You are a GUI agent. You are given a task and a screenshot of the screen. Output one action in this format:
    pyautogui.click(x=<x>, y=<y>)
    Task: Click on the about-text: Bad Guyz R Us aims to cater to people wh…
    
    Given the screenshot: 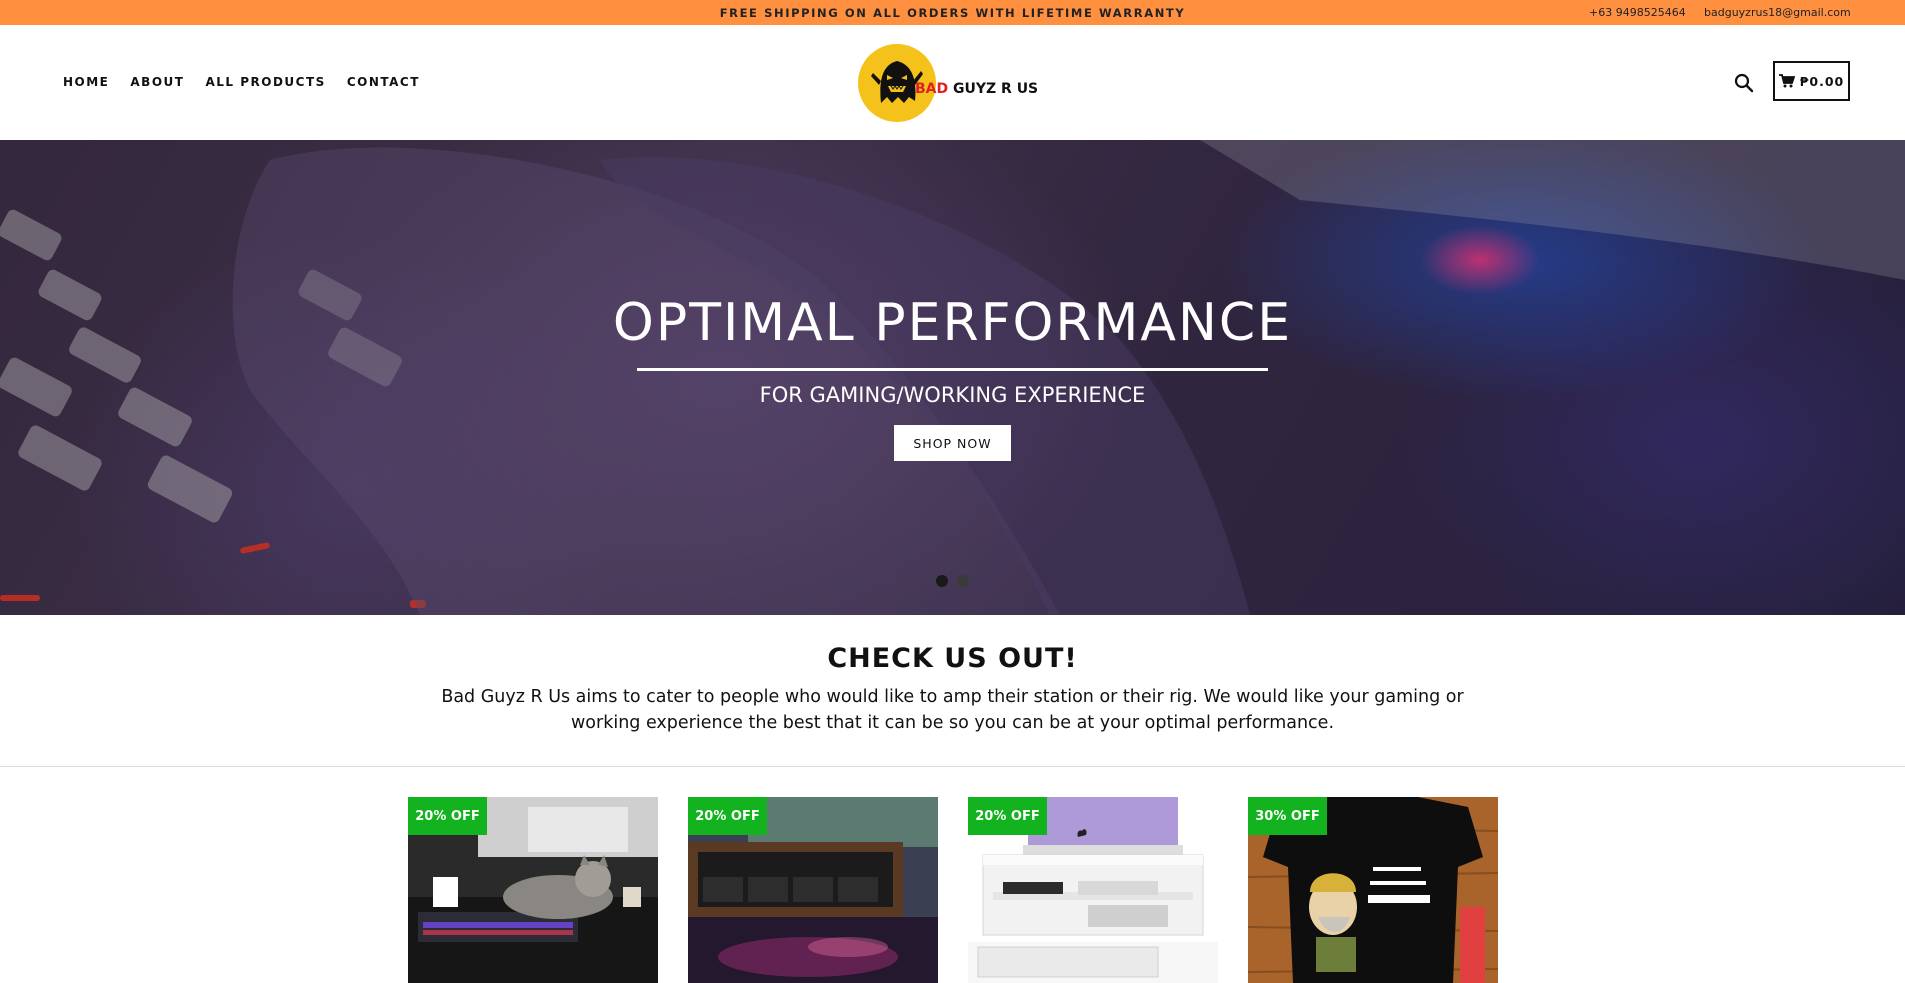 What is the action you would take?
    pyautogui.click(x=952, y=710)
    